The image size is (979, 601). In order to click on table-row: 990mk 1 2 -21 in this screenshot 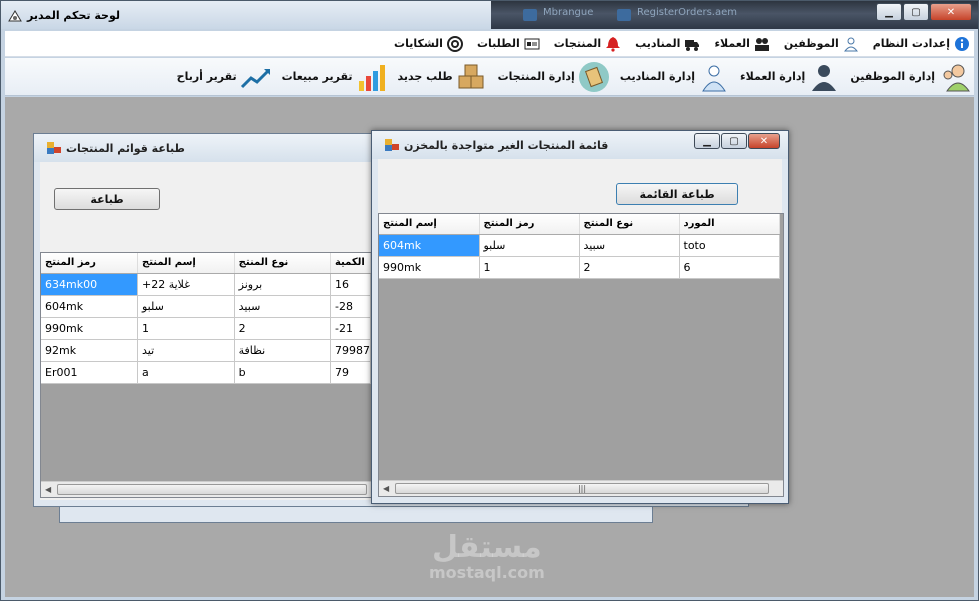, I will do `click(206, 328)`.